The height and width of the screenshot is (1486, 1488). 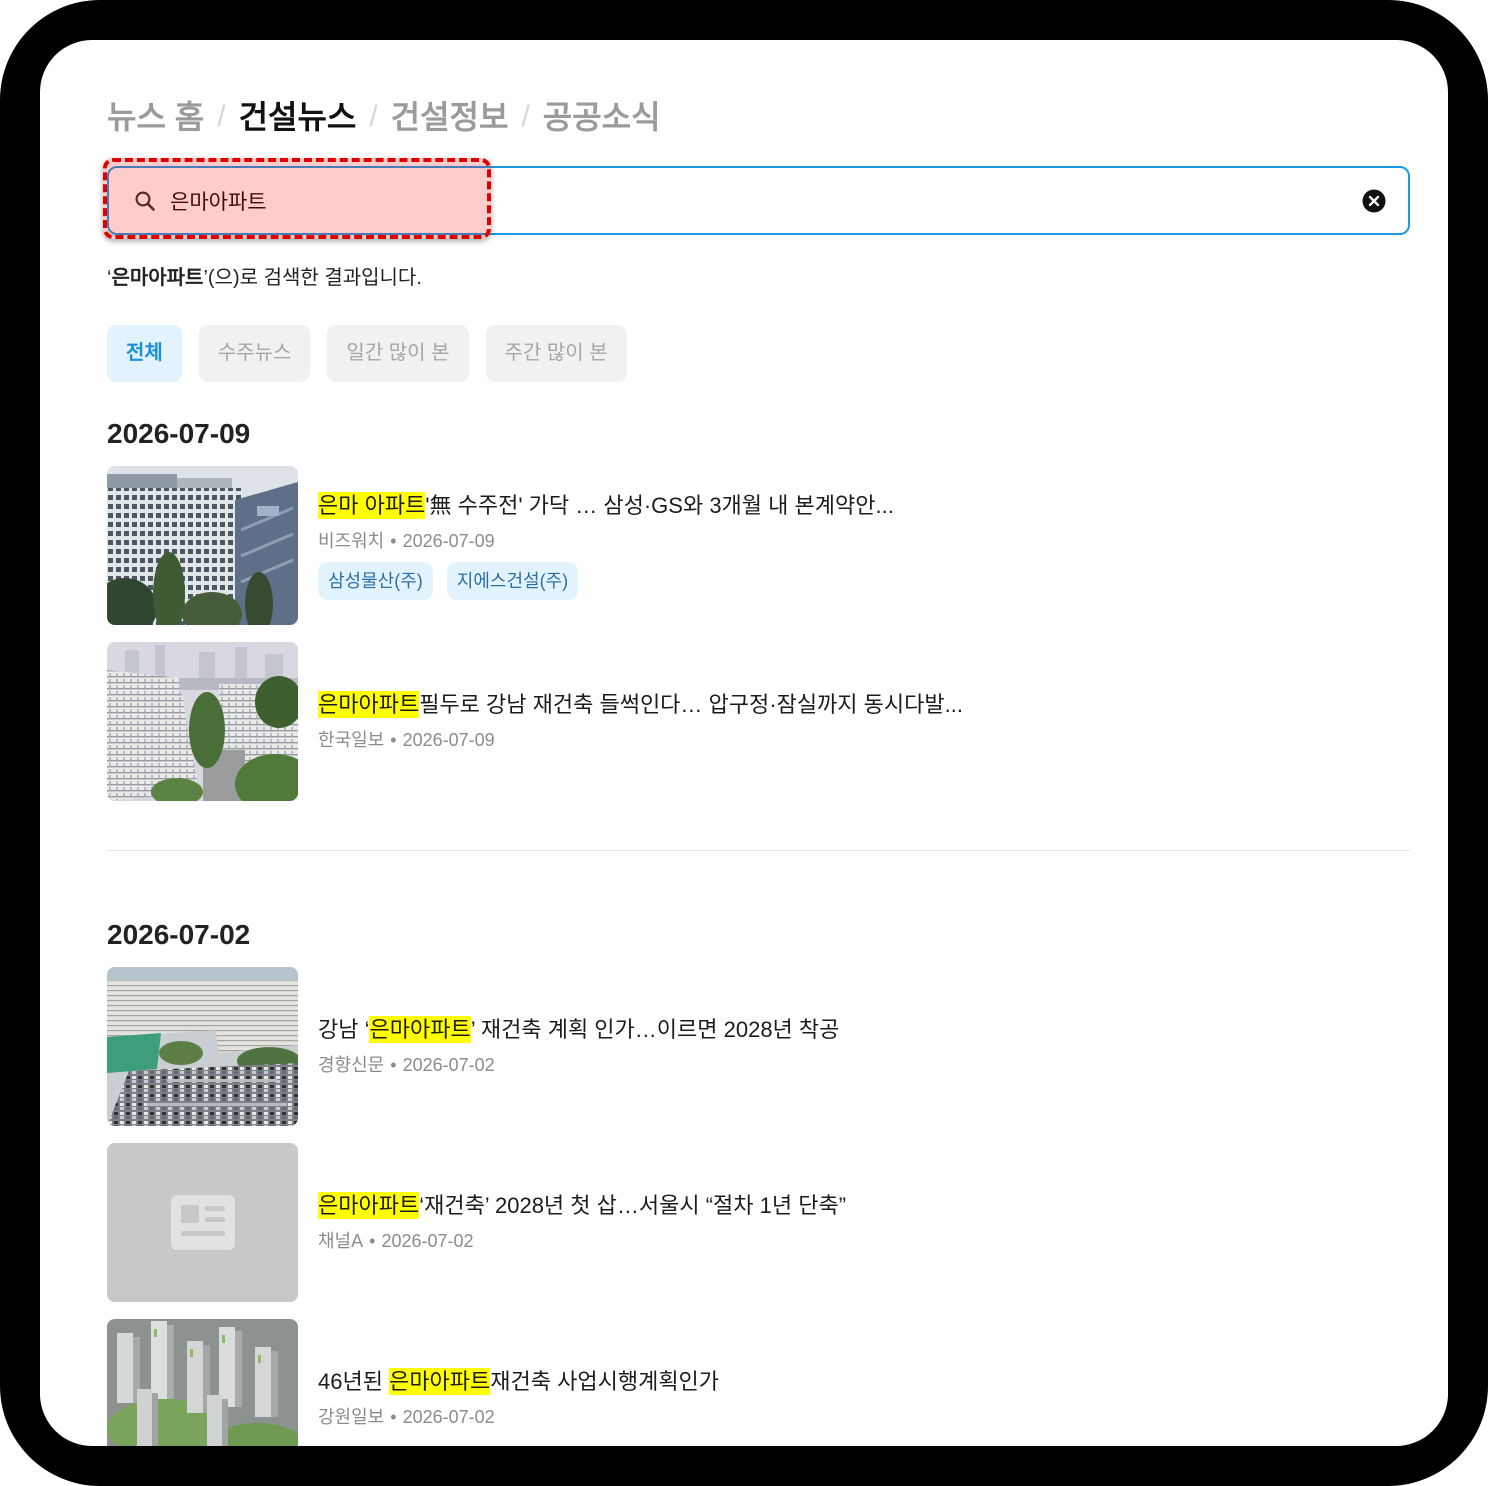 I want to click on company-tags: 삼성물산(주) 지에스건설(주), so click(x=606, y=581).